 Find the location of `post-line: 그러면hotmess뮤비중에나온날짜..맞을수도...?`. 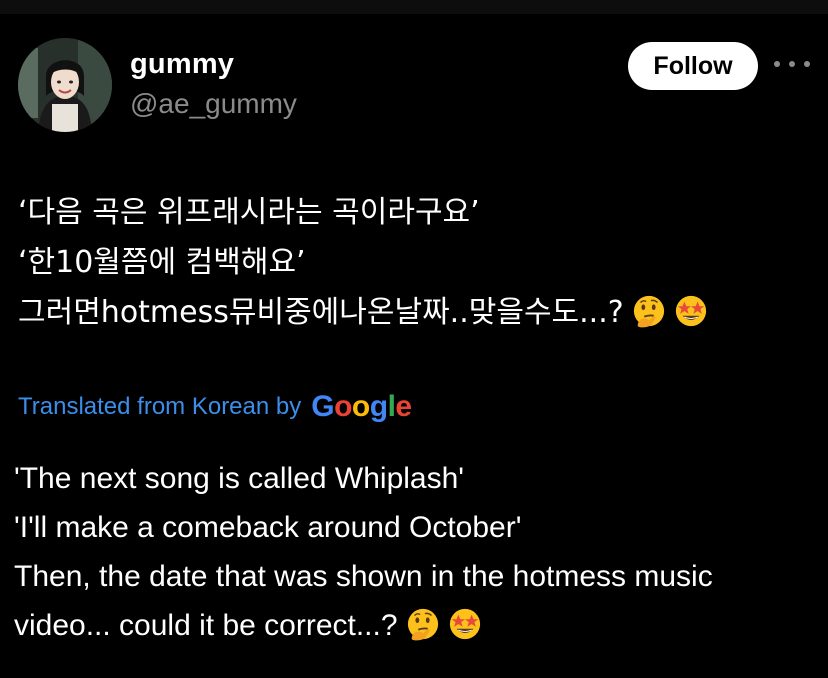

post-line: 그러면hotmess뮤비중에나온날짜..맞을수도...? is located at coordinates (321, 312).